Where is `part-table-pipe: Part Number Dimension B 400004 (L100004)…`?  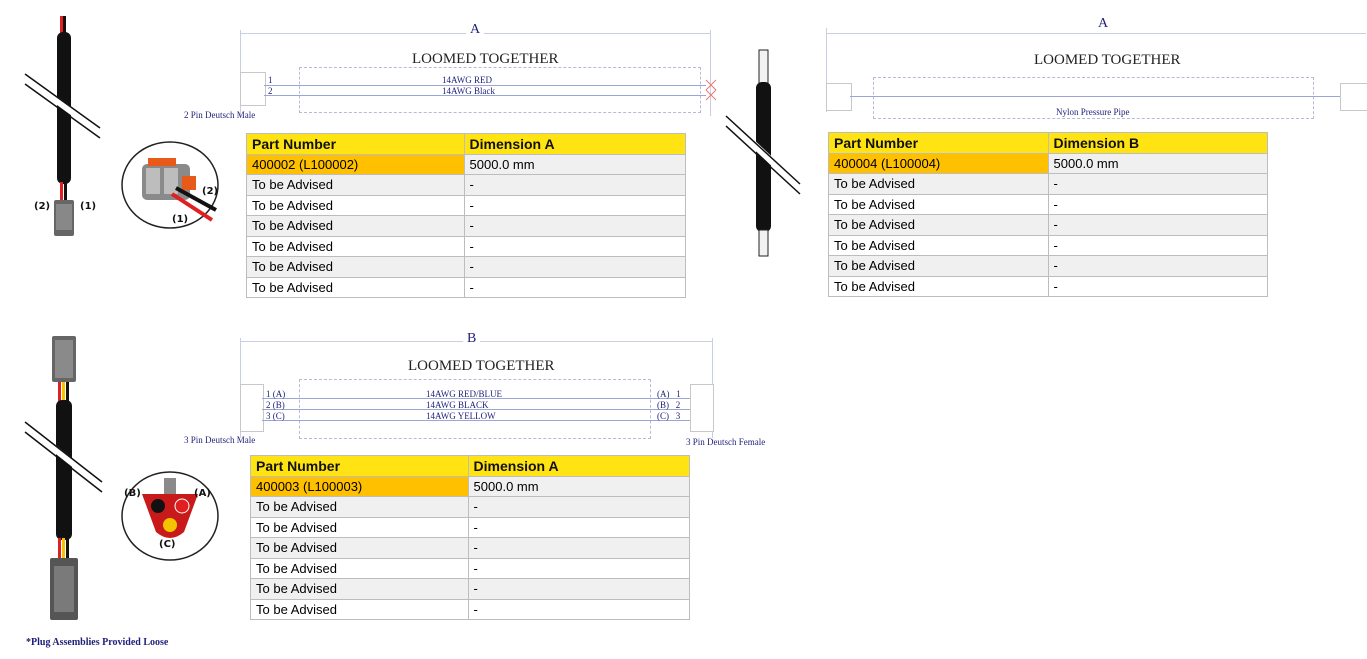
part-table-pipe: Part Number Dimension B 400004 (L100004)… is located at coordinates (1048, 214).